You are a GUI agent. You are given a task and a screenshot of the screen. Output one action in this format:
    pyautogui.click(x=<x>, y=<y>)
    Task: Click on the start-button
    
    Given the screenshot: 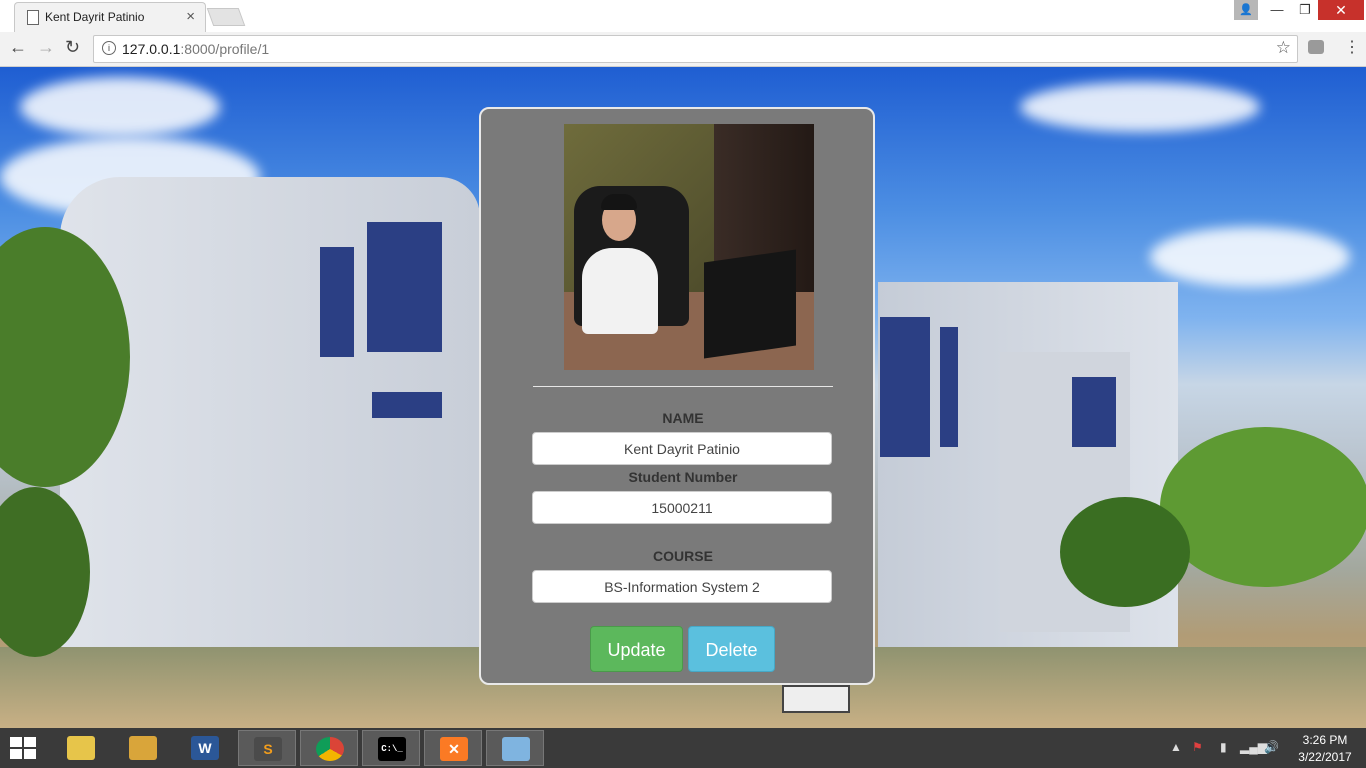 What is the action you would take?
    pyautogui.click(x=24, y=749)
    